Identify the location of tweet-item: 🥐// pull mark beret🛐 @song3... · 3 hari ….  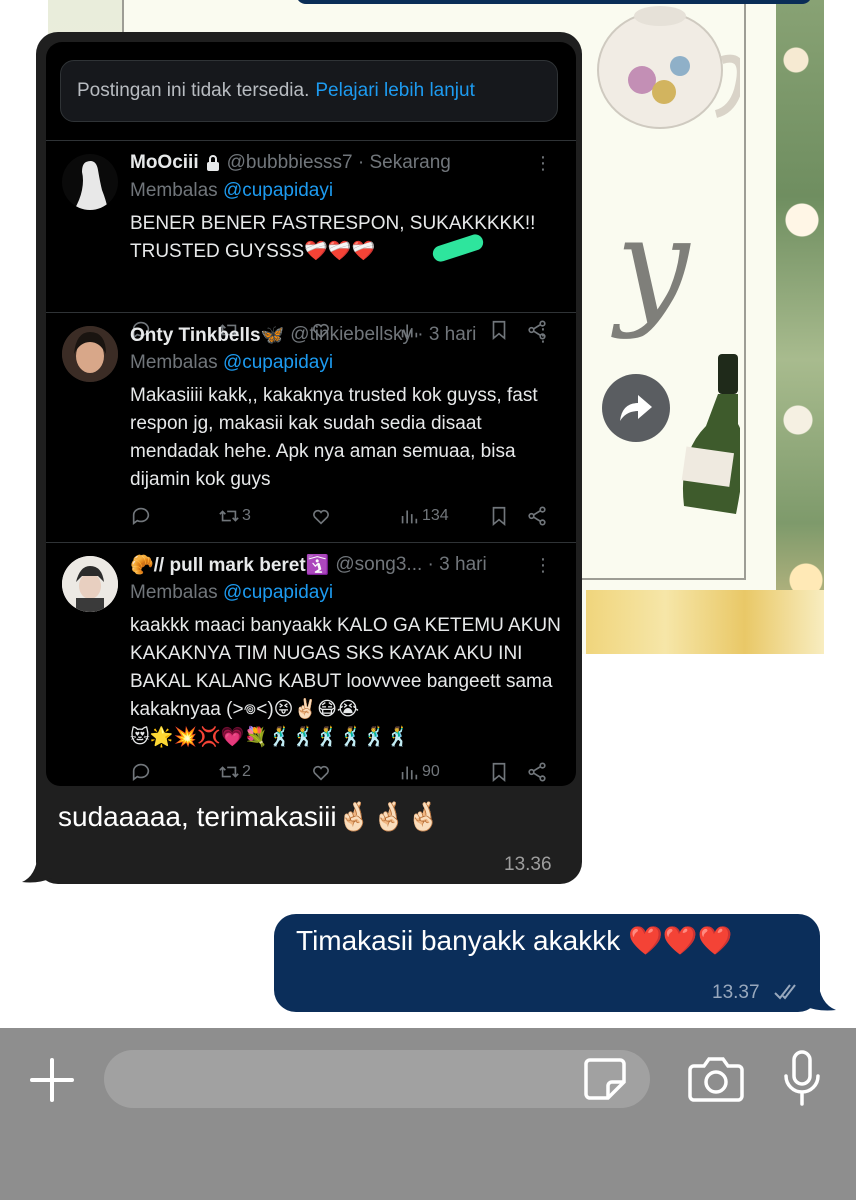
(311, 664).